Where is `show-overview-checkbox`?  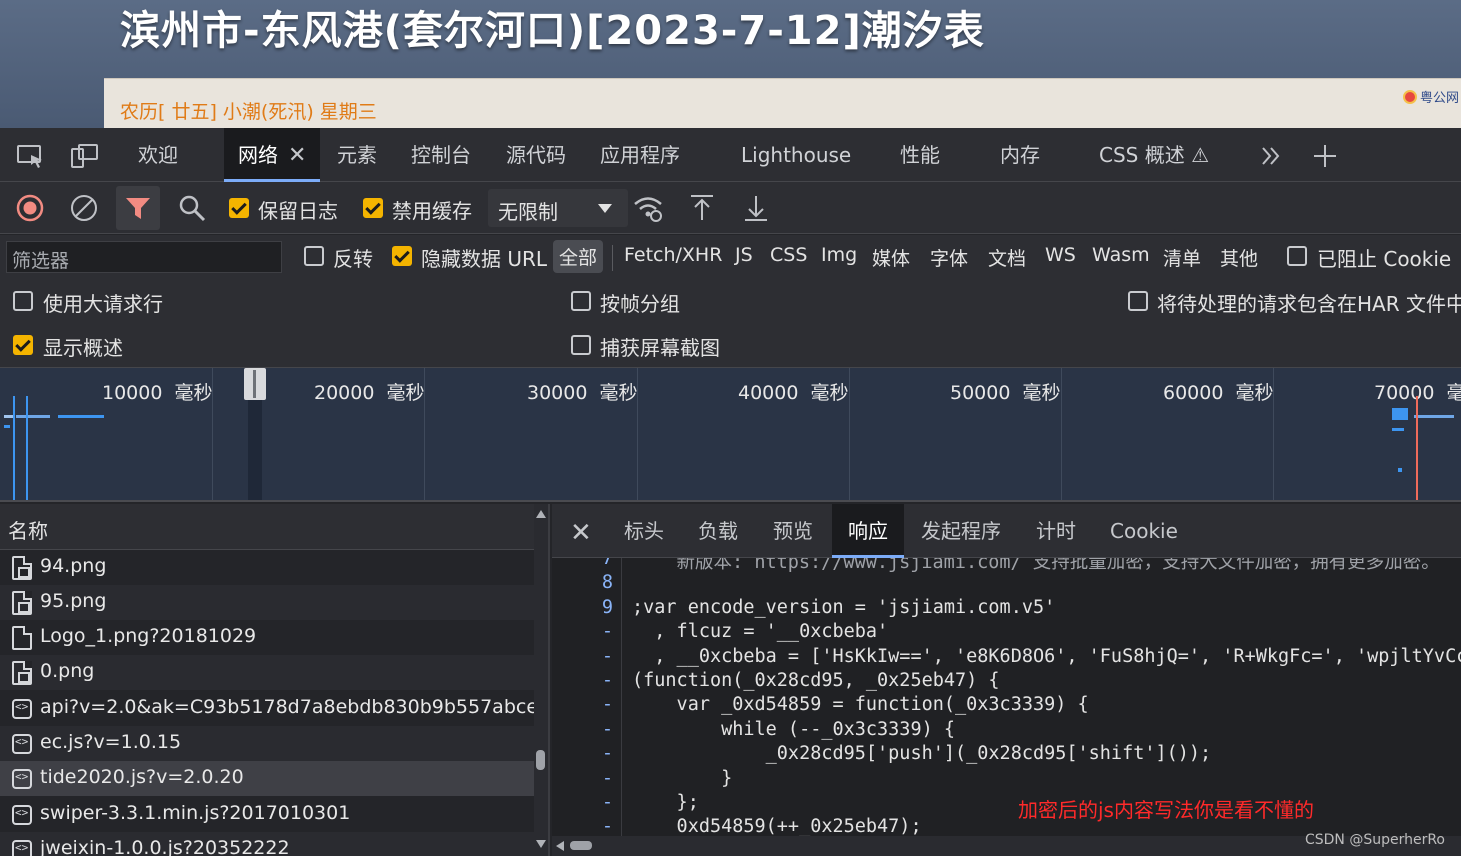
show-overview-checkbox is located at coordinates (23, 345).